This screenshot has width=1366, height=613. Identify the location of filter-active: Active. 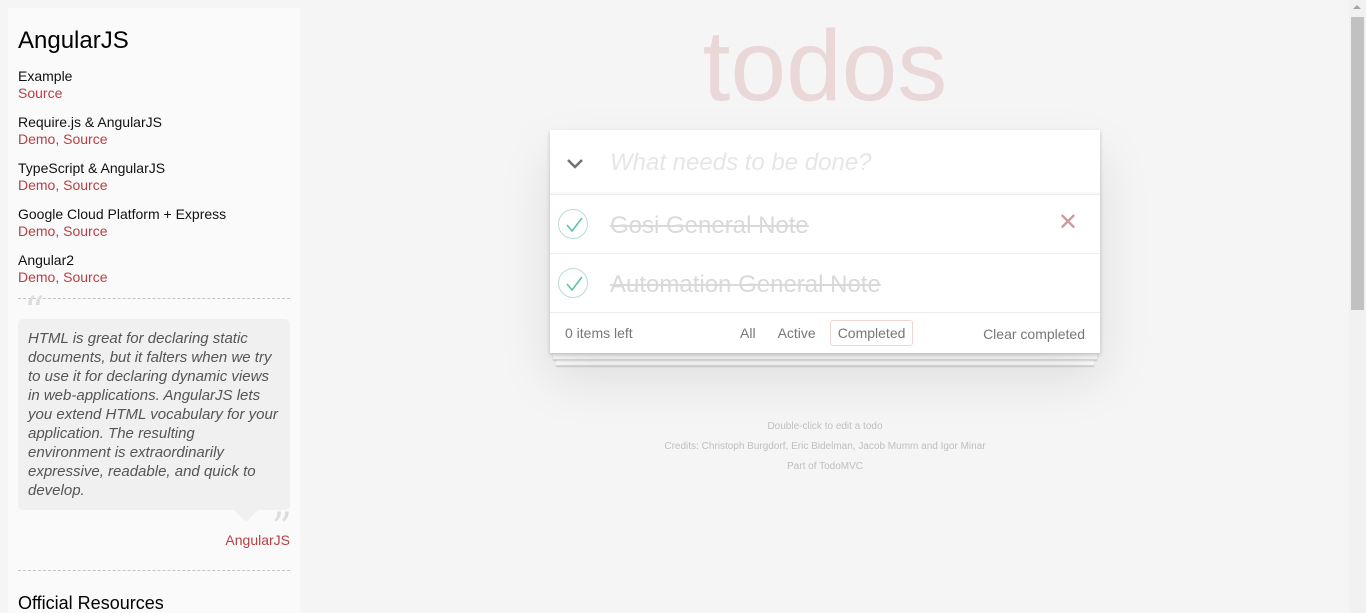
(797, 333).